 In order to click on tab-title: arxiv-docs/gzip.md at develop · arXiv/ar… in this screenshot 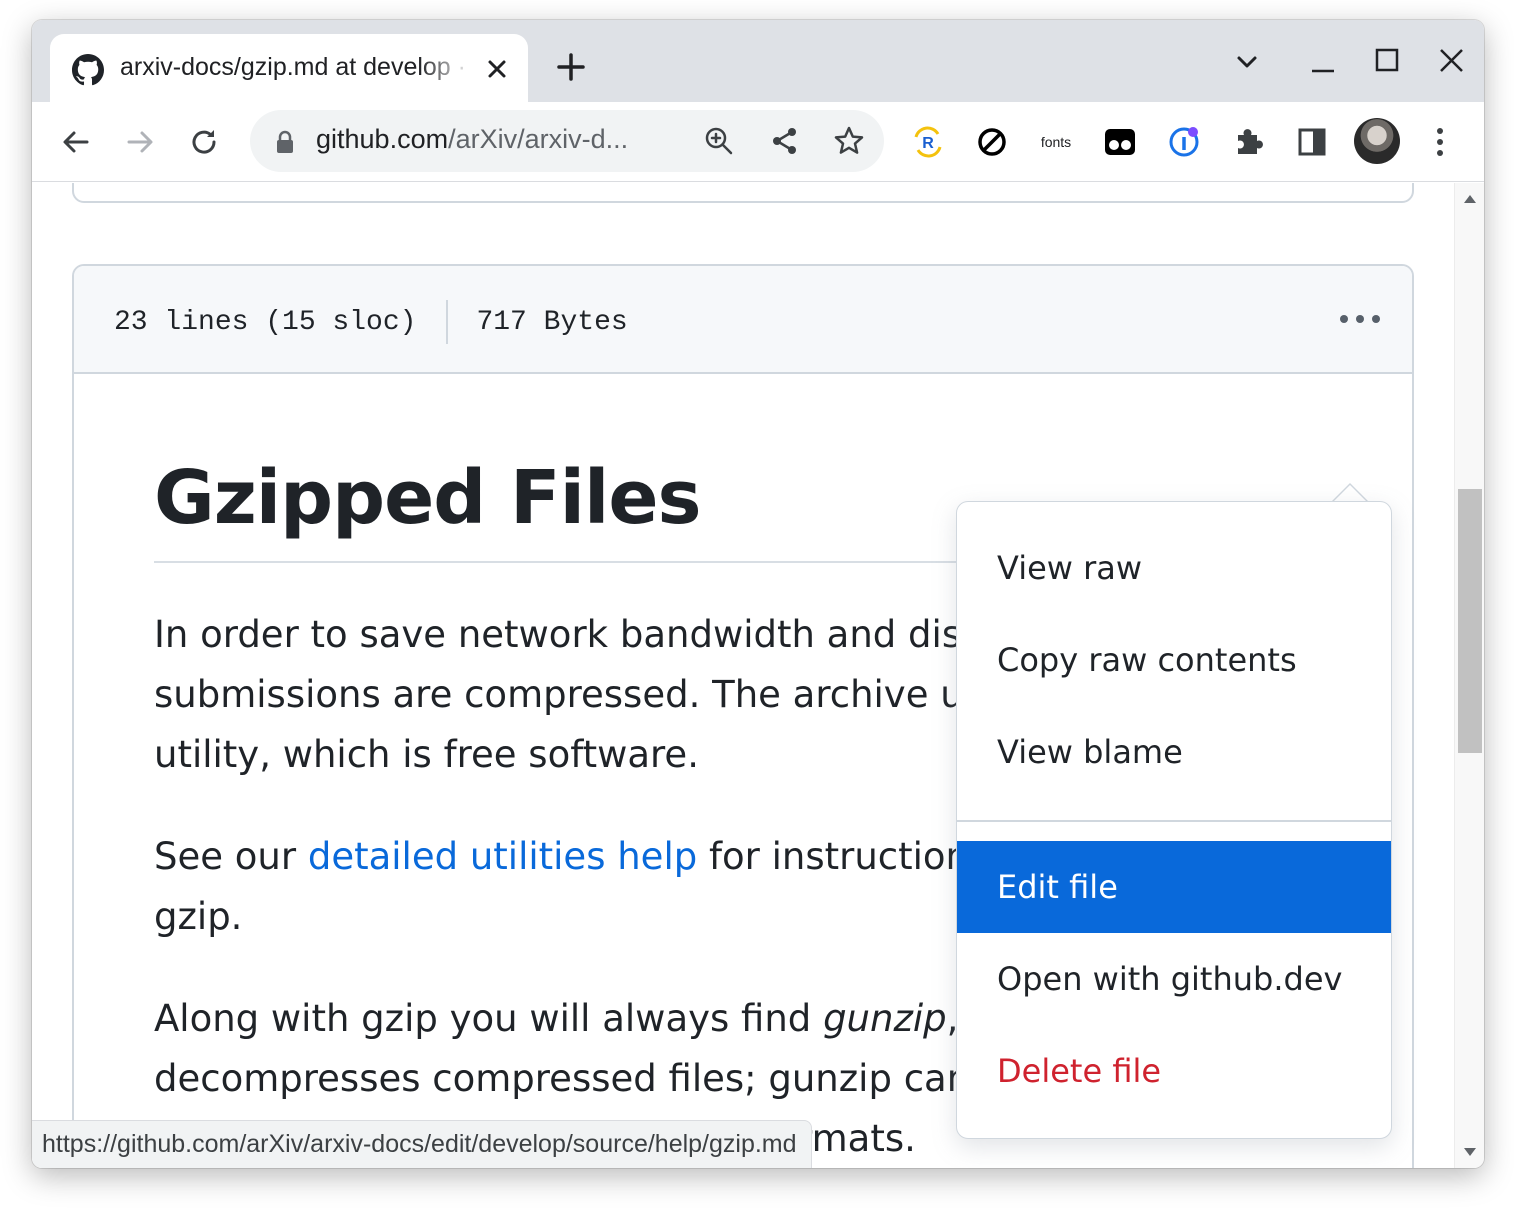, I will do `click(296, 67)`.